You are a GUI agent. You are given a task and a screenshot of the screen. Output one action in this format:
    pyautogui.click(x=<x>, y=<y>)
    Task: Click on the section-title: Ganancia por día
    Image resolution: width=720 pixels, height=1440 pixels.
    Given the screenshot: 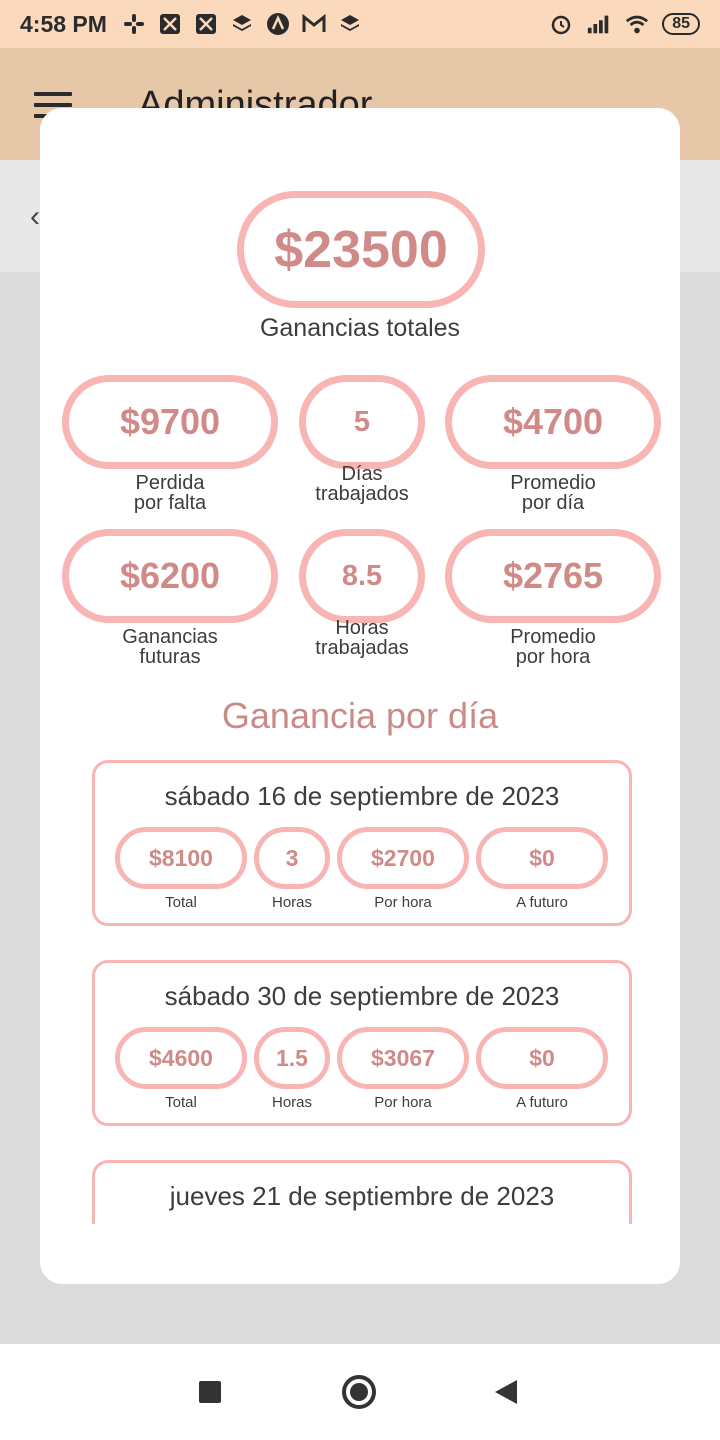 What is the action you would take?
    pyautogui.click(x=360, y=715)
    